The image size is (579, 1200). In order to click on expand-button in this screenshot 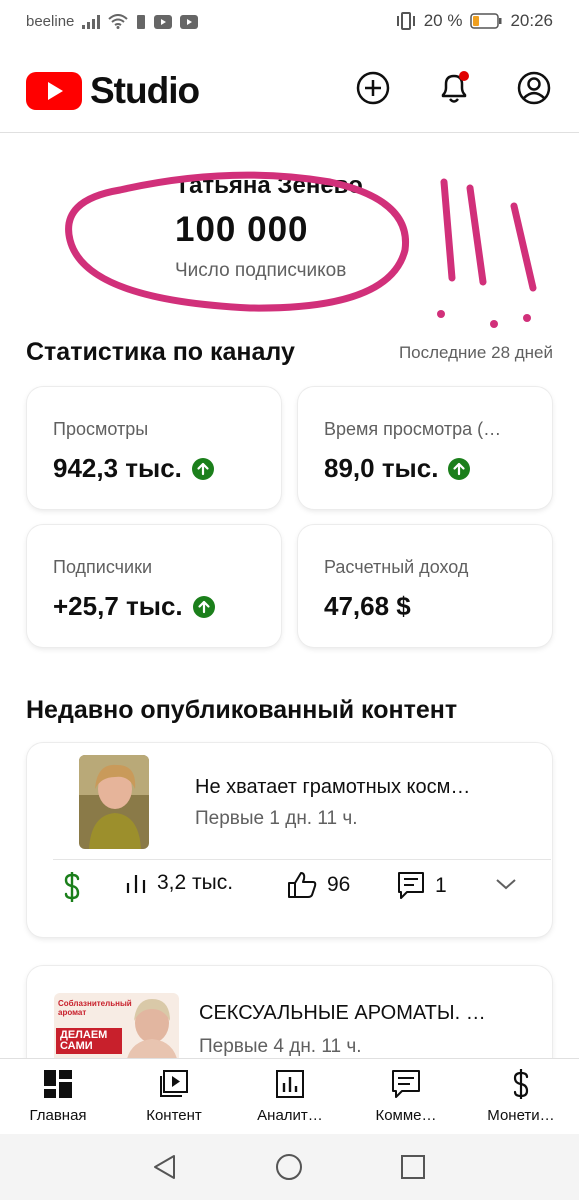, I will do `click(506, 884)`.